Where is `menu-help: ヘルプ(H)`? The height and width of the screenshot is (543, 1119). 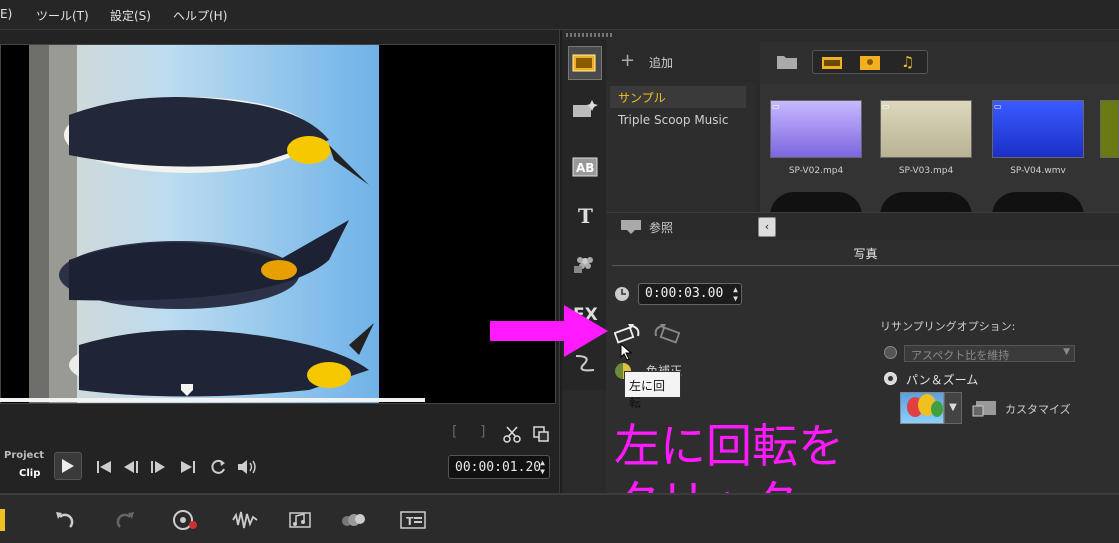 menu-help: ヘルプ(H) is located at coordinates (200, 15).